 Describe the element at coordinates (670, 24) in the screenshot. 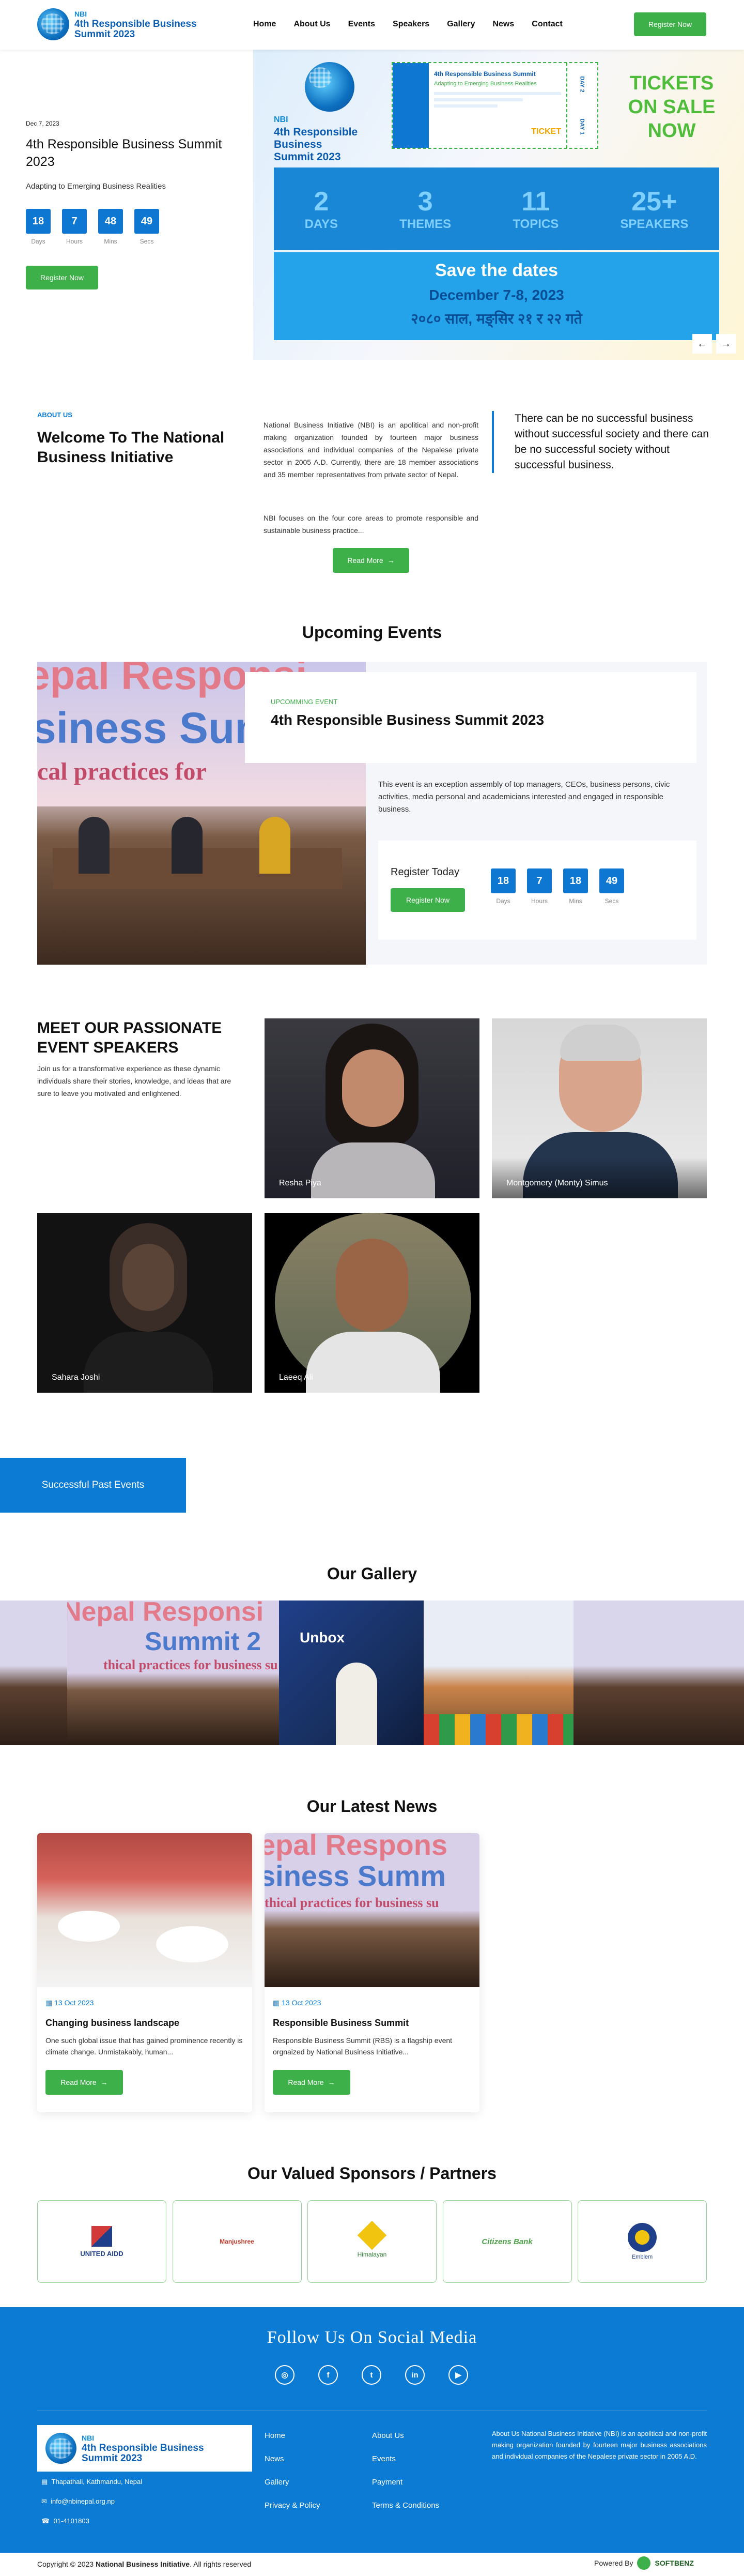

I see `header-register-button: Register Now` at that location.